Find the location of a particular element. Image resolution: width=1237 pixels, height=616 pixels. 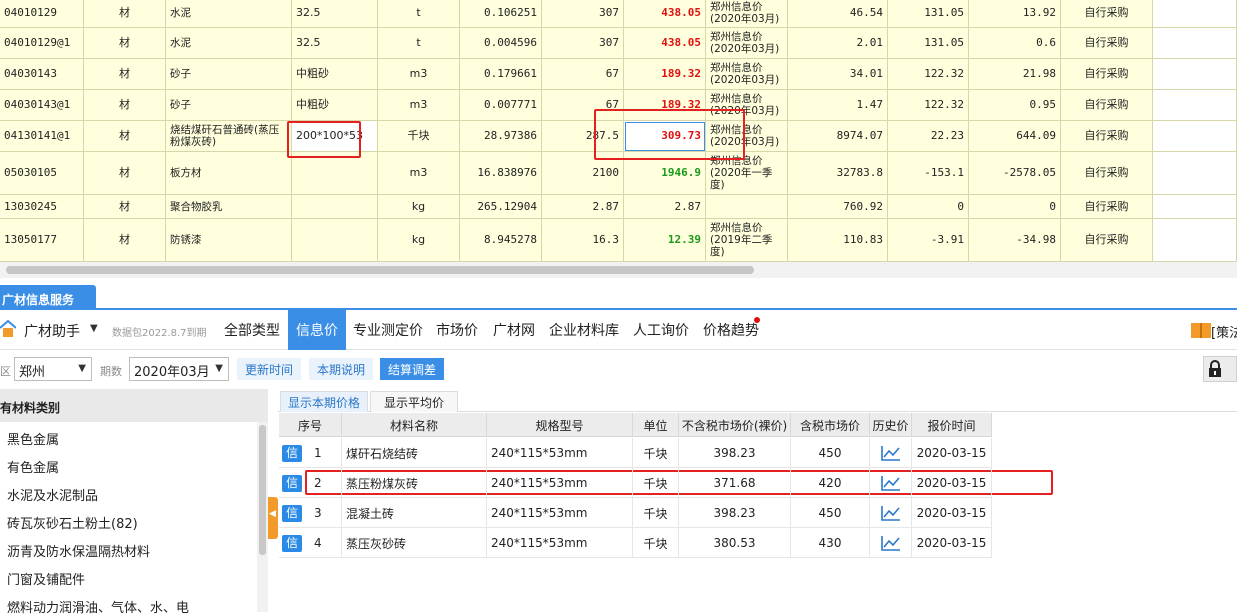

grid-cell-base-price: 2100 is located at coordinates (583, 173).